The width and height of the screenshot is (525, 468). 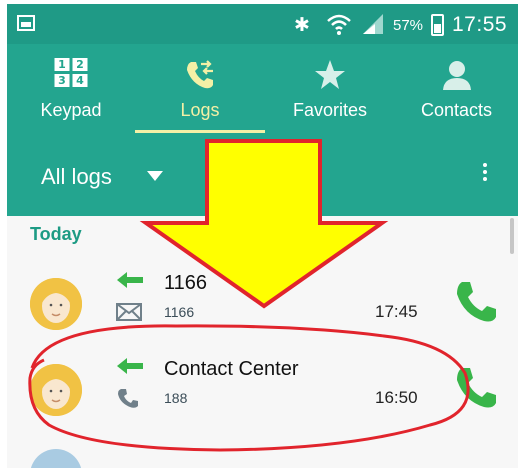 What do you see at coordinates (200, 131) in the screenshot?
I see `active-tab-indicator` at bounding box center [200, 131].